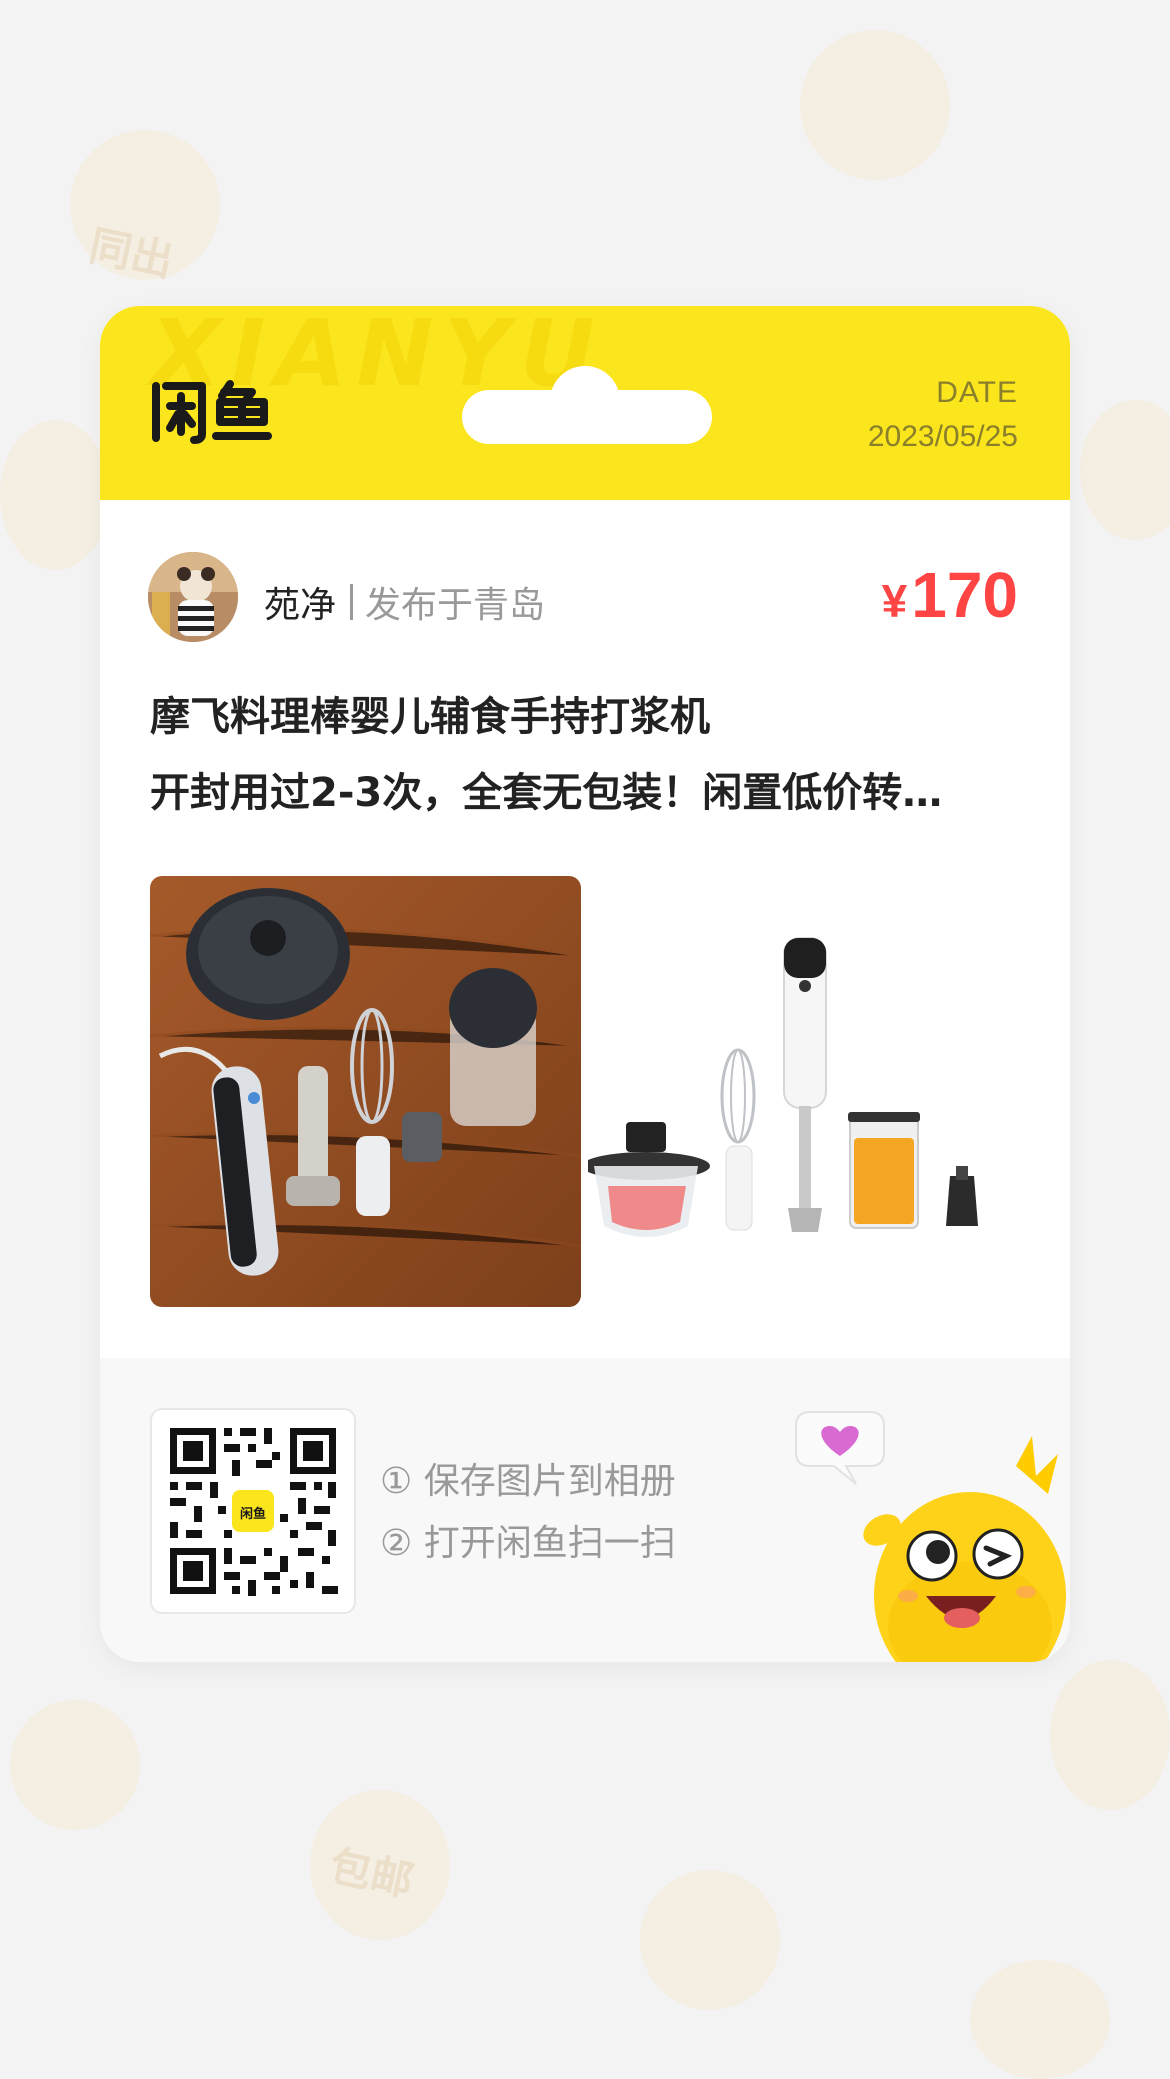 The height and width of the screenshot is (2079, 1170). Describe the element at coordinates (964, 595) in the screenshot. I see `price-amount: 170` at that location.